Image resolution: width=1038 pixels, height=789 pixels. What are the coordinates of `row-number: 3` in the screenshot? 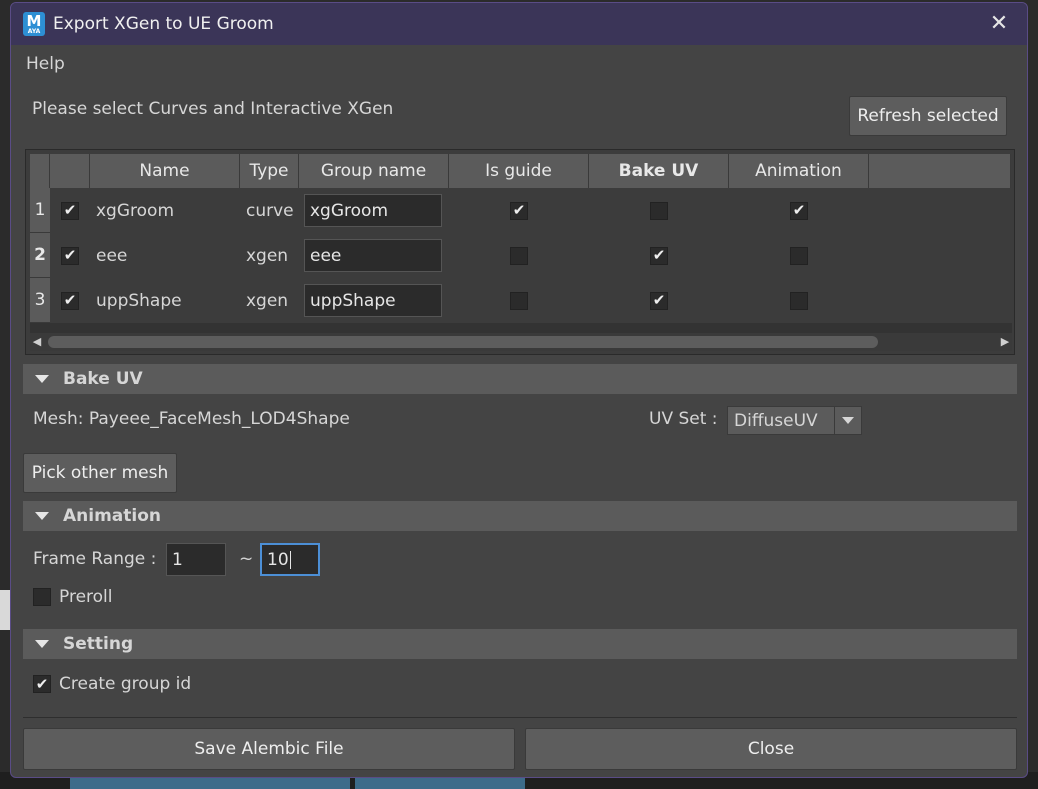 It's located at (40, 300).